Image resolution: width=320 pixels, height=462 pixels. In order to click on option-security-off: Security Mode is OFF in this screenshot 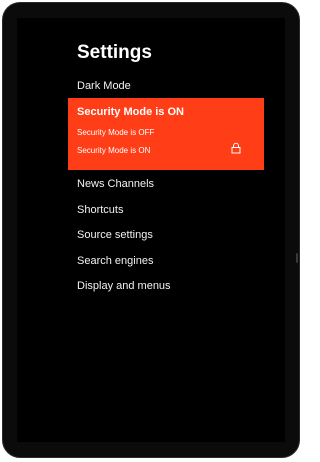, I will do `click(115, 132)`.